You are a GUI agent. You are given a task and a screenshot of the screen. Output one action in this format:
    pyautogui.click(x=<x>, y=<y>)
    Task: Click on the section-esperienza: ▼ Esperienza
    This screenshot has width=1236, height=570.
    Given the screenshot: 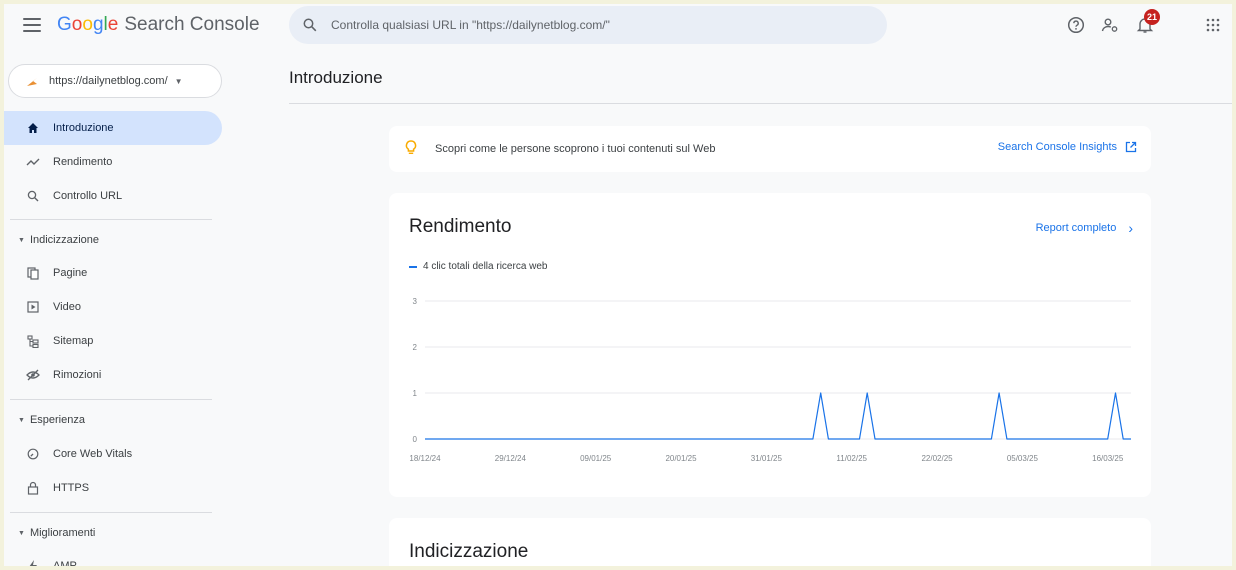 What is the action you would take?
    pyautogui.click(x=51, y=420)
    